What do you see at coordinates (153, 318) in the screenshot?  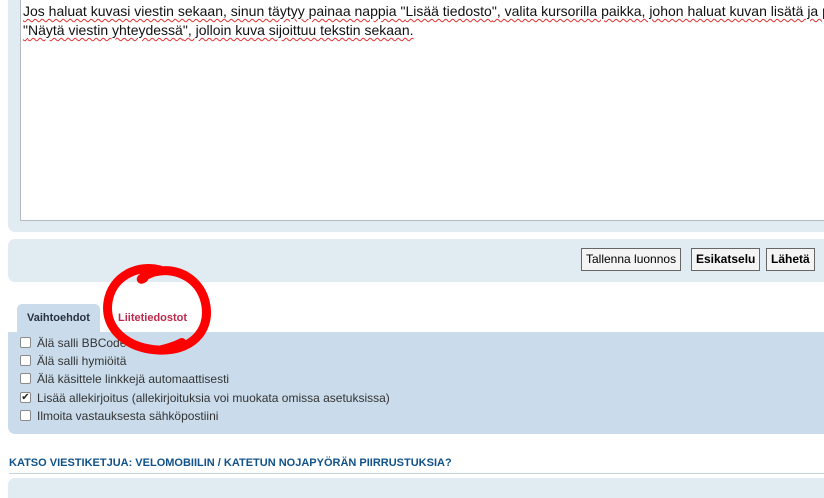 I see `tab-attachments: Liitetiedostot` at bounding box center [153, 318].